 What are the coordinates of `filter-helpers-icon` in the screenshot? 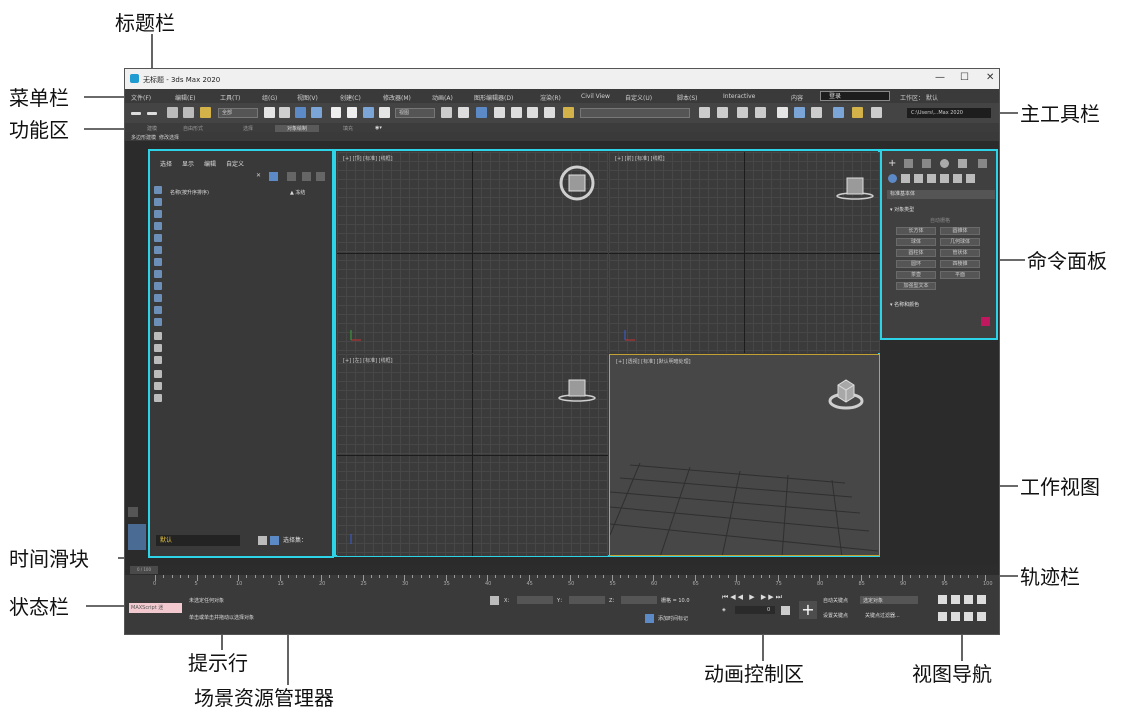 It's located at (158, 238).